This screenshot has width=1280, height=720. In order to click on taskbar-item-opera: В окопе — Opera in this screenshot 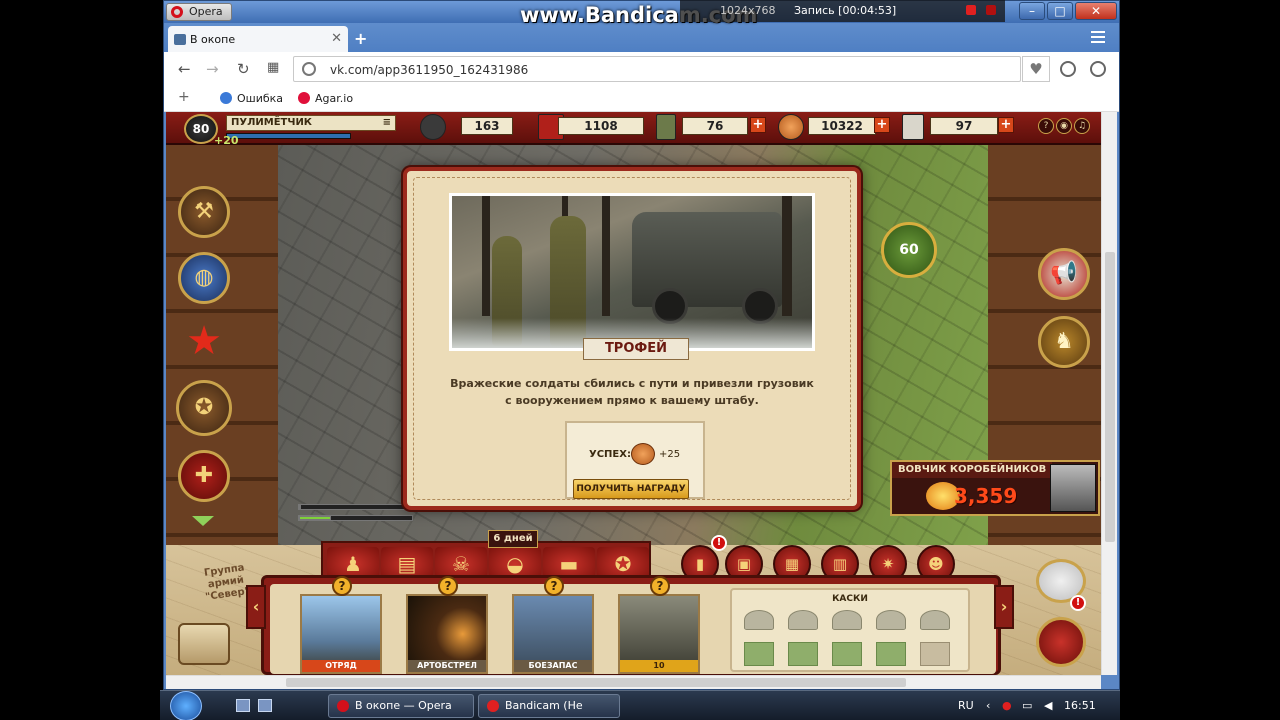, I will do `click(401, 706)`.